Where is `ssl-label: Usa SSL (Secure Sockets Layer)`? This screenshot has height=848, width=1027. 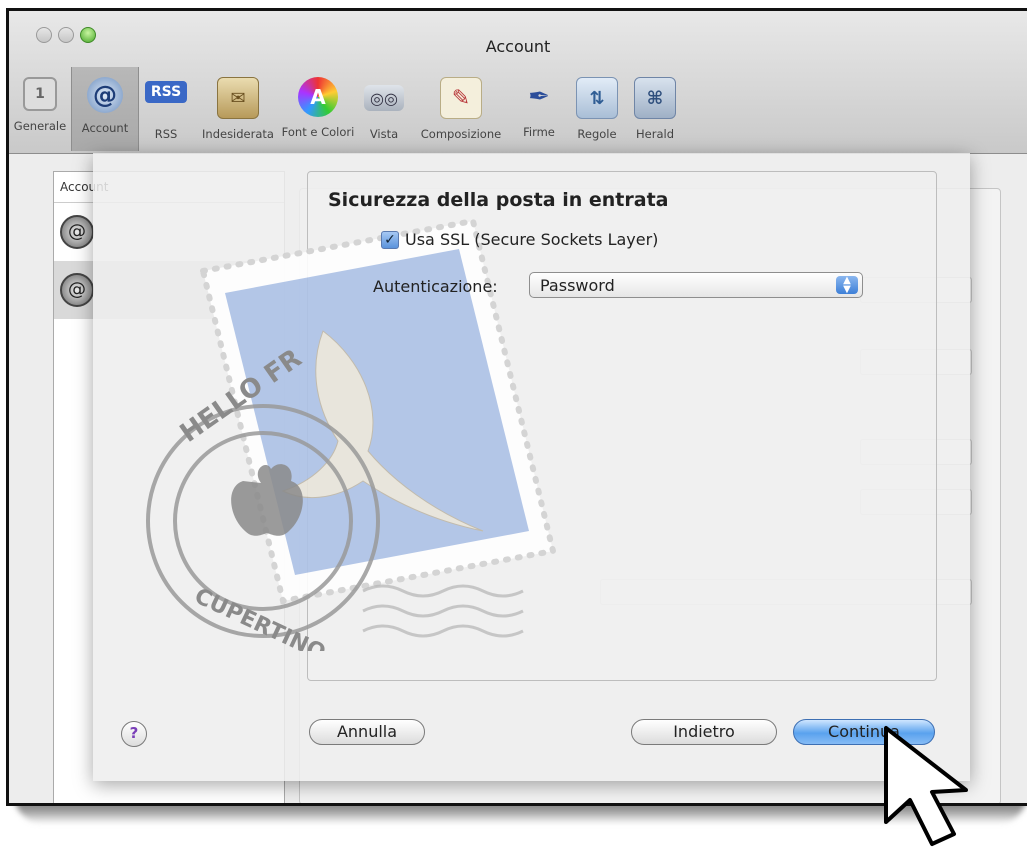
ssl-label: Usa SSL (Secure Sockets Layer) is located at coordinates (532, 239).